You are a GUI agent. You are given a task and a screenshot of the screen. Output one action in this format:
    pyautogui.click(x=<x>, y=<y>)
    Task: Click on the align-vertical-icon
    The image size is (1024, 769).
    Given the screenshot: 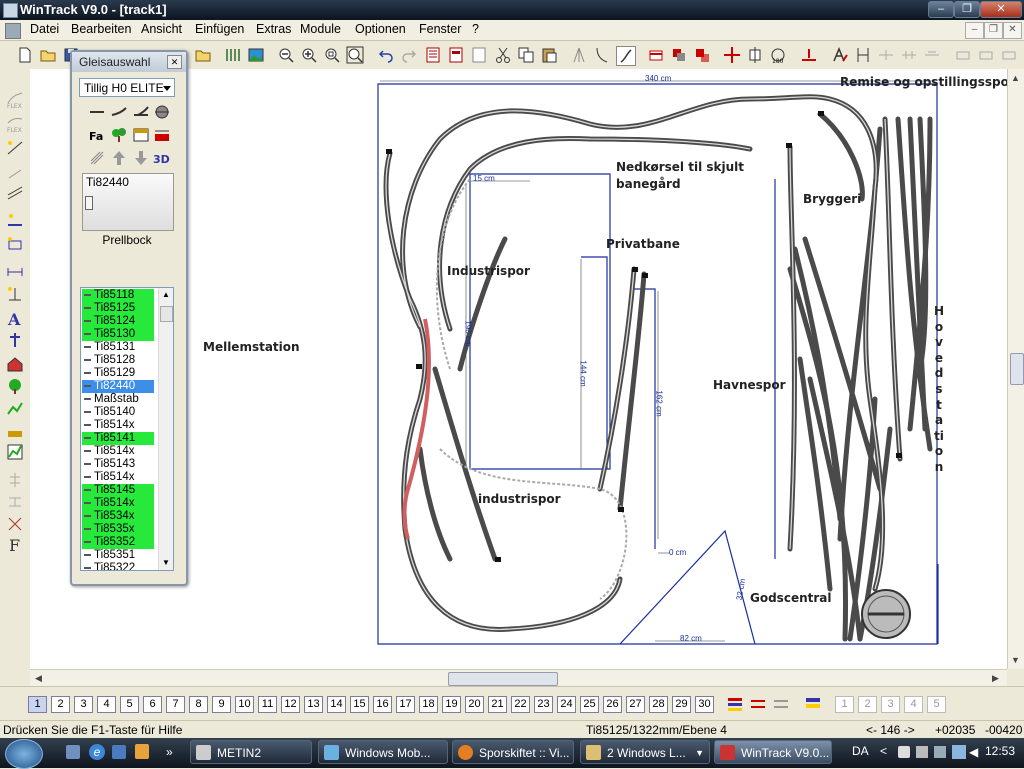 What is the action you would take?
    pyautogui.click(x=15, y=480)
    